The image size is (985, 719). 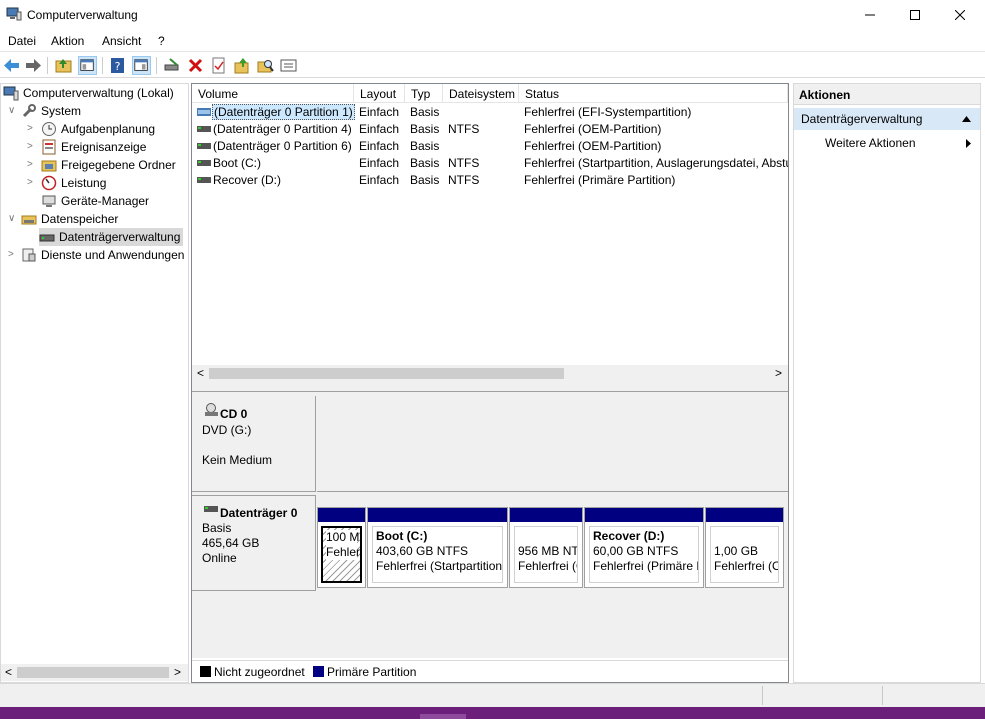 What do you see at coordinates (73, 183) in the screenshot?
I see `tree-leistung: Leistung` at bounding box center [73, 183].